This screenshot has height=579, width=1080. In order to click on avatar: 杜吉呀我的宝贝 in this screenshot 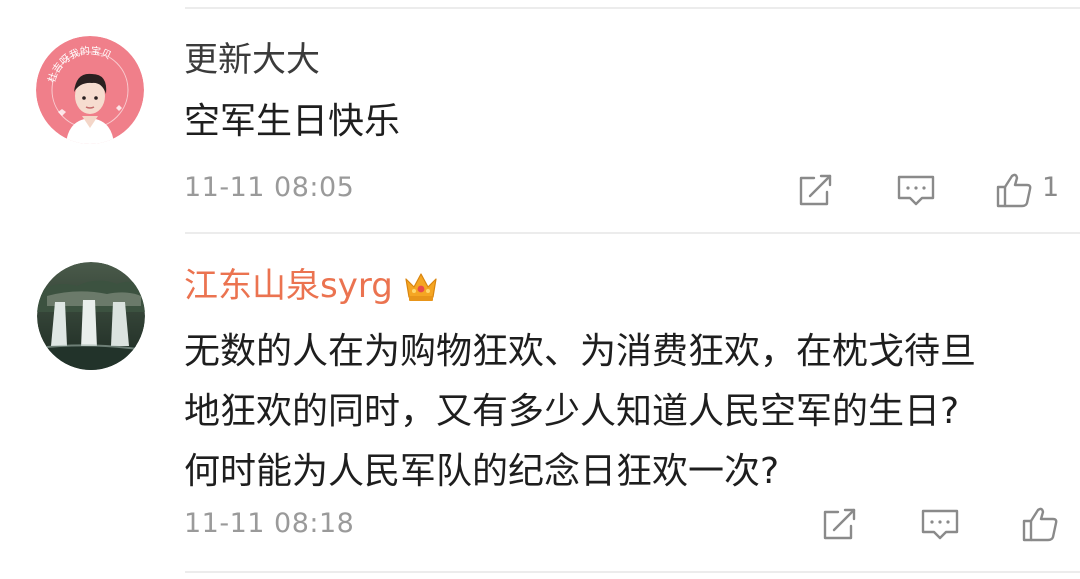, I will do `click(90, 90)`.